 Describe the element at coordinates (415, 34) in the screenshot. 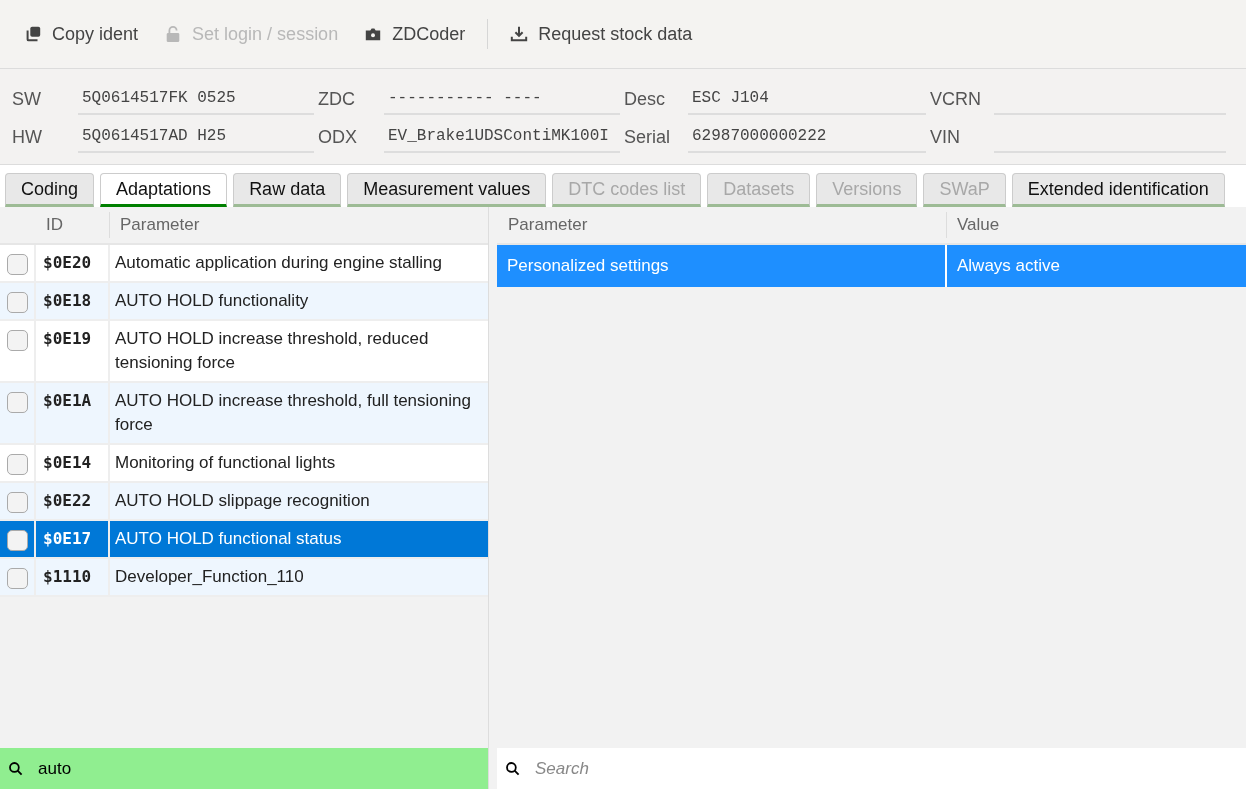

I see `toolbar-button: ZDCoder` at that location.